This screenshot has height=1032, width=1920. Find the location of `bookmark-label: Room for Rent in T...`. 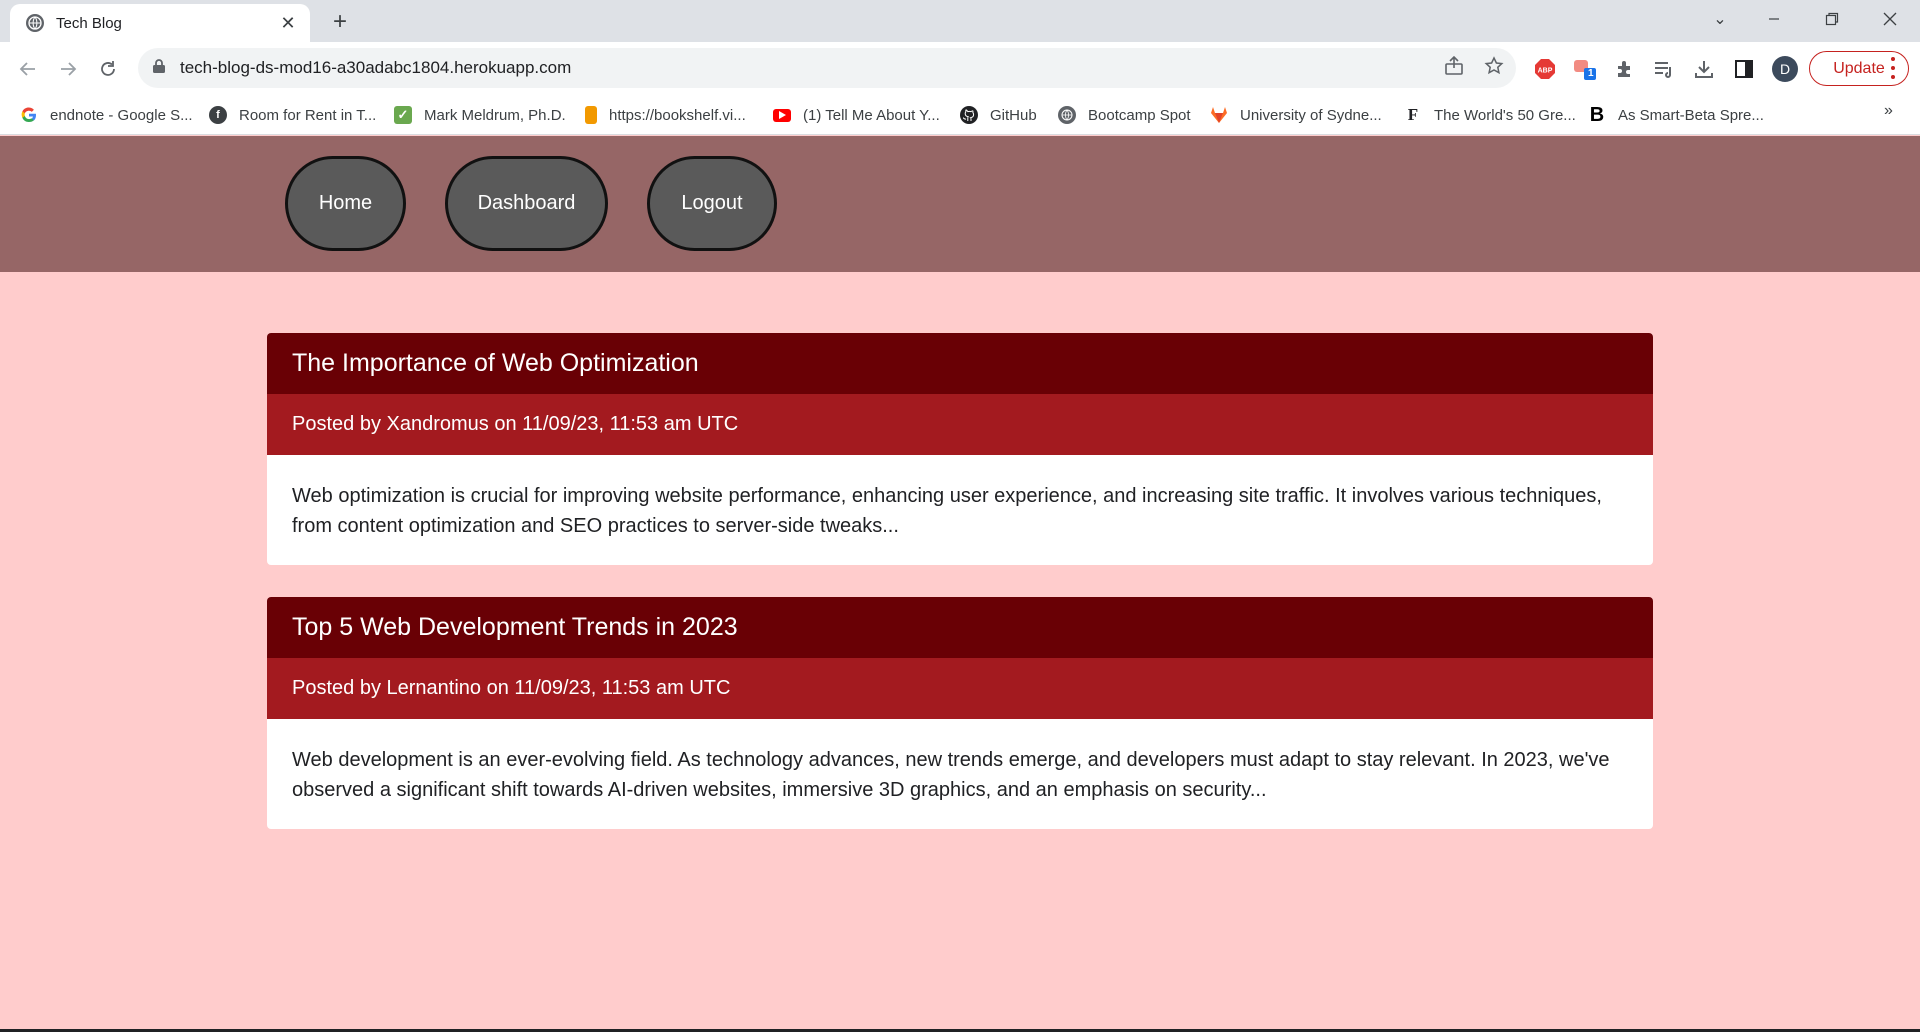

bookmark-label: Room for Rent in T... is located at coordinates (308, 115).